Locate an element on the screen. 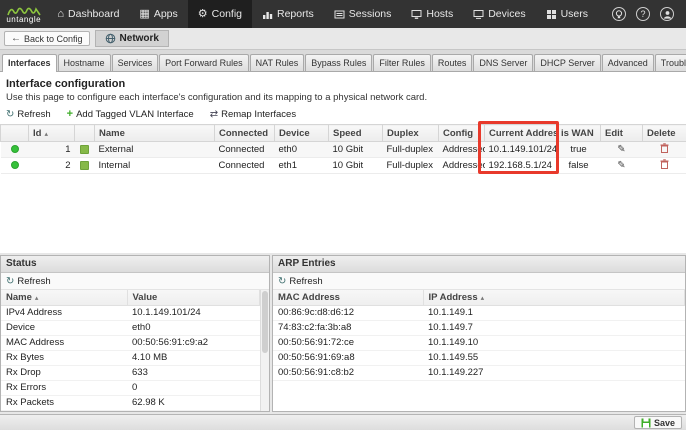  col-mac-address: MAC Address is located at coordinates (348, 298).